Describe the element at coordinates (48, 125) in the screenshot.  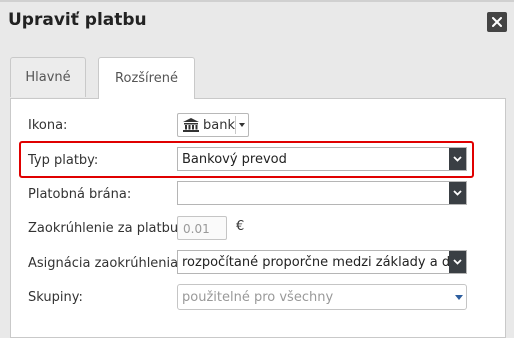
I see `icon-label: Ikona:` at that location.